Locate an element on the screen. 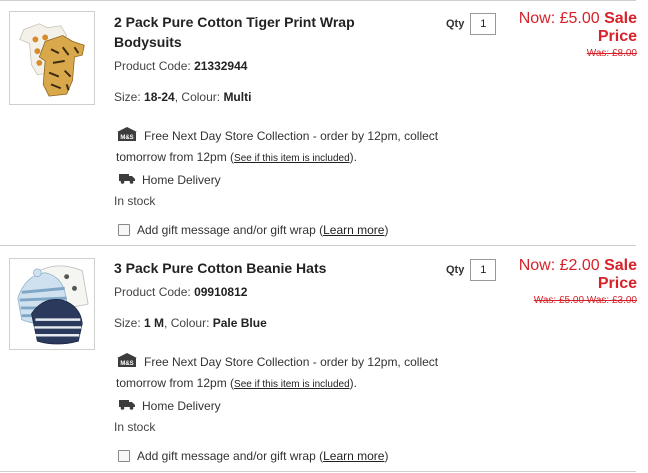  was-price: Was: £5.00 Was: £3.00 is located at coordinates (585, 300).